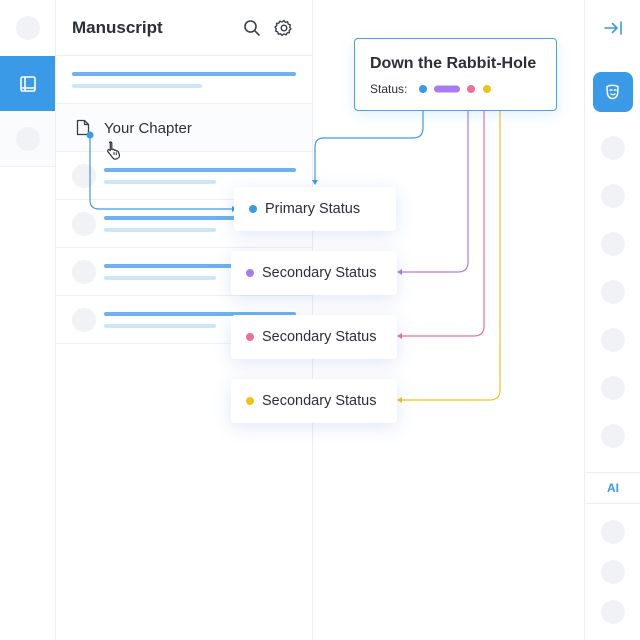 The width and height of the screenshot is (640, 640). I want to click on search-icon, so click(252, 28).